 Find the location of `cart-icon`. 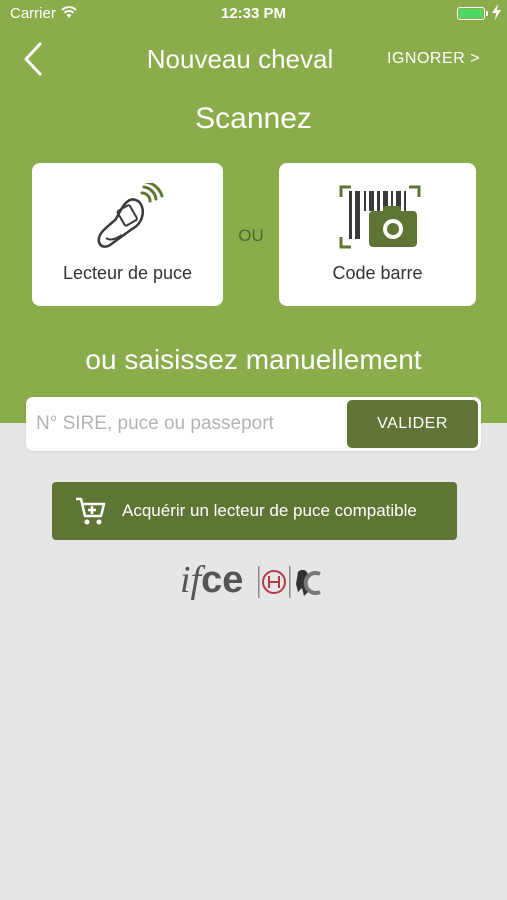

cart-icon is located at coordinates (91, 511).